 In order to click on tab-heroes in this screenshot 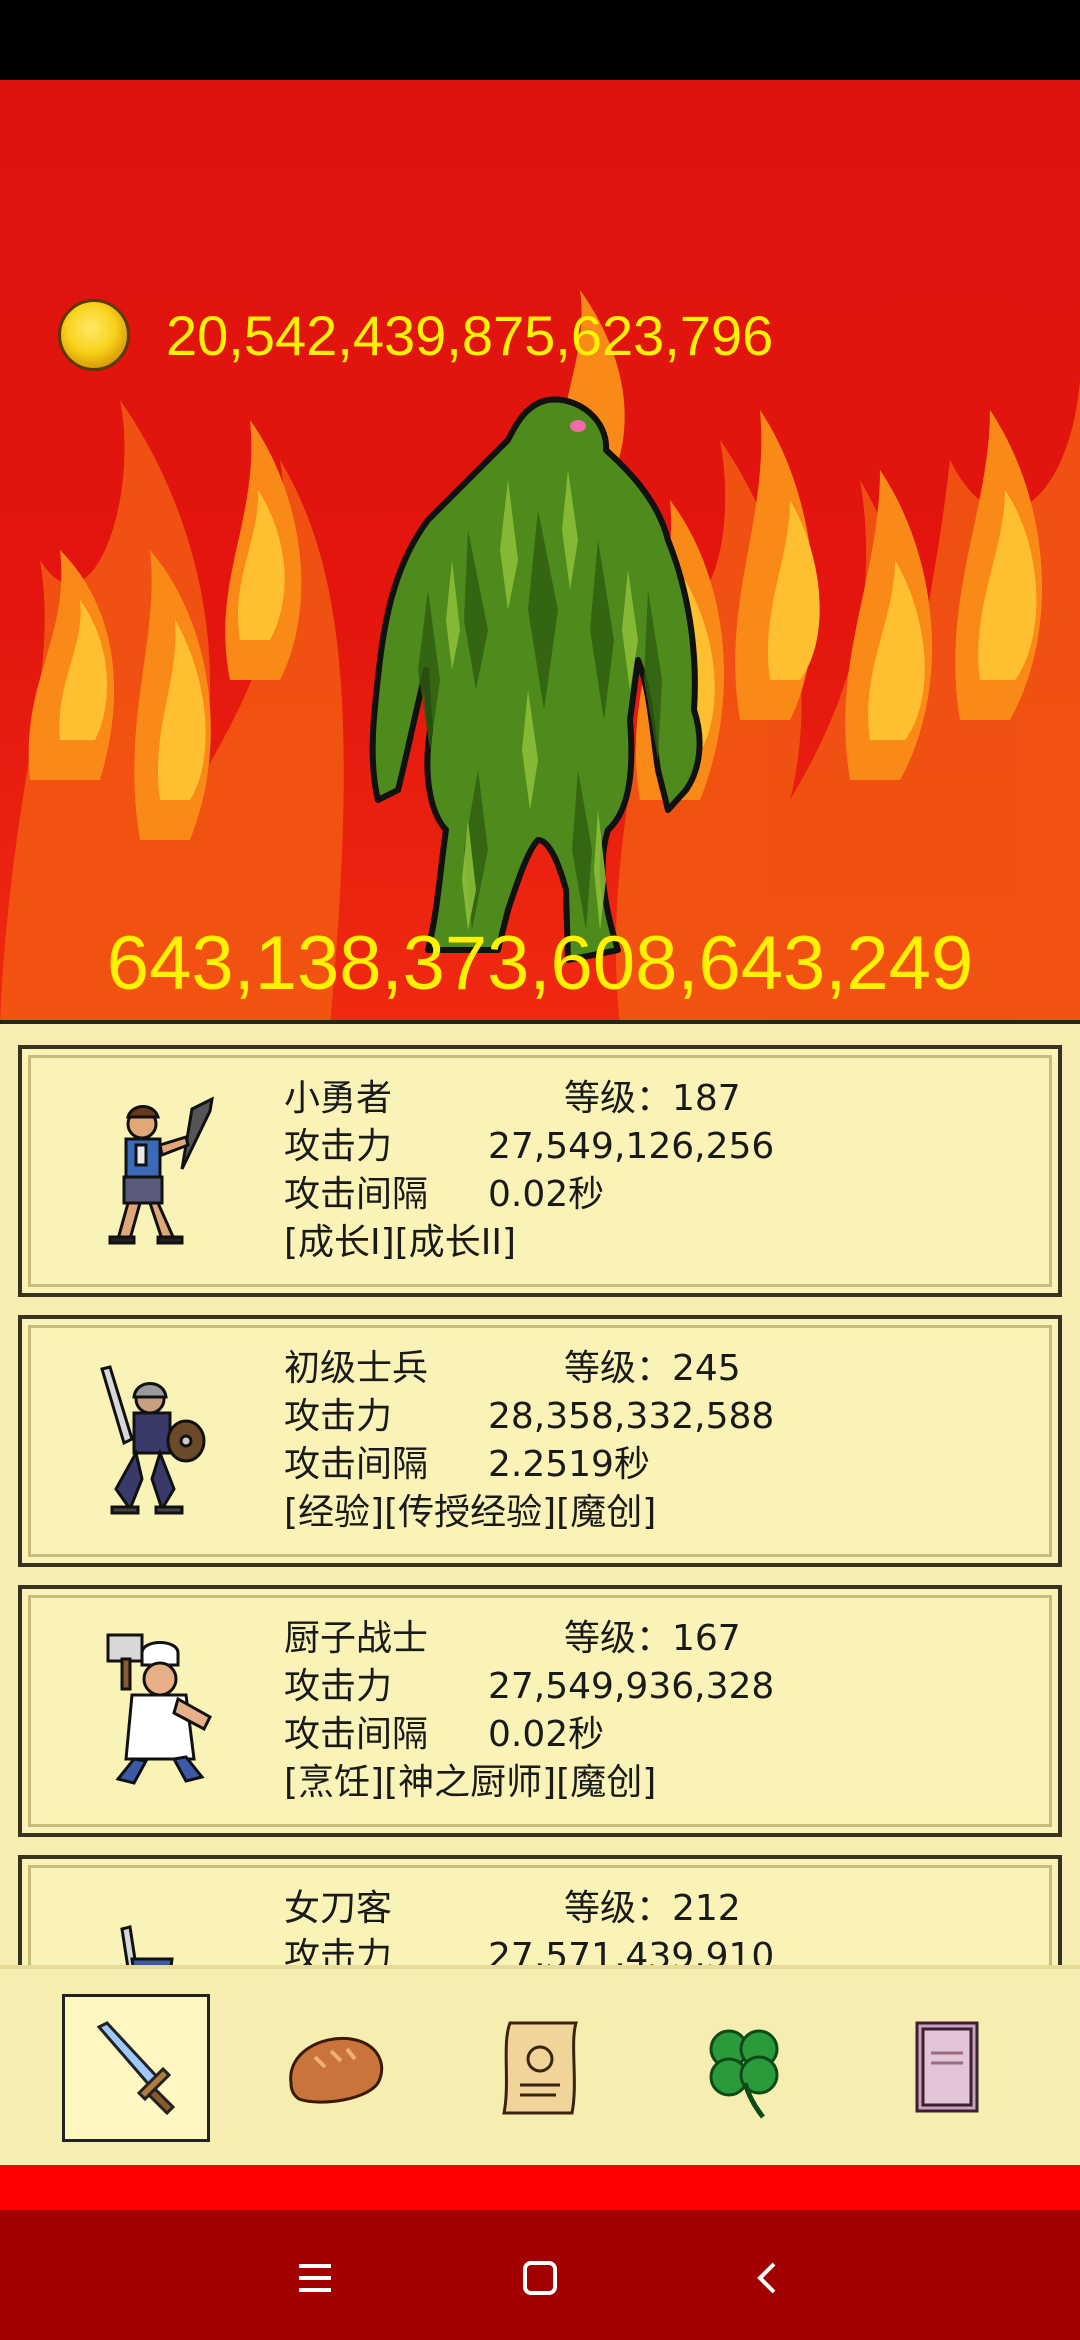, I will do `click(136, 2068)`.